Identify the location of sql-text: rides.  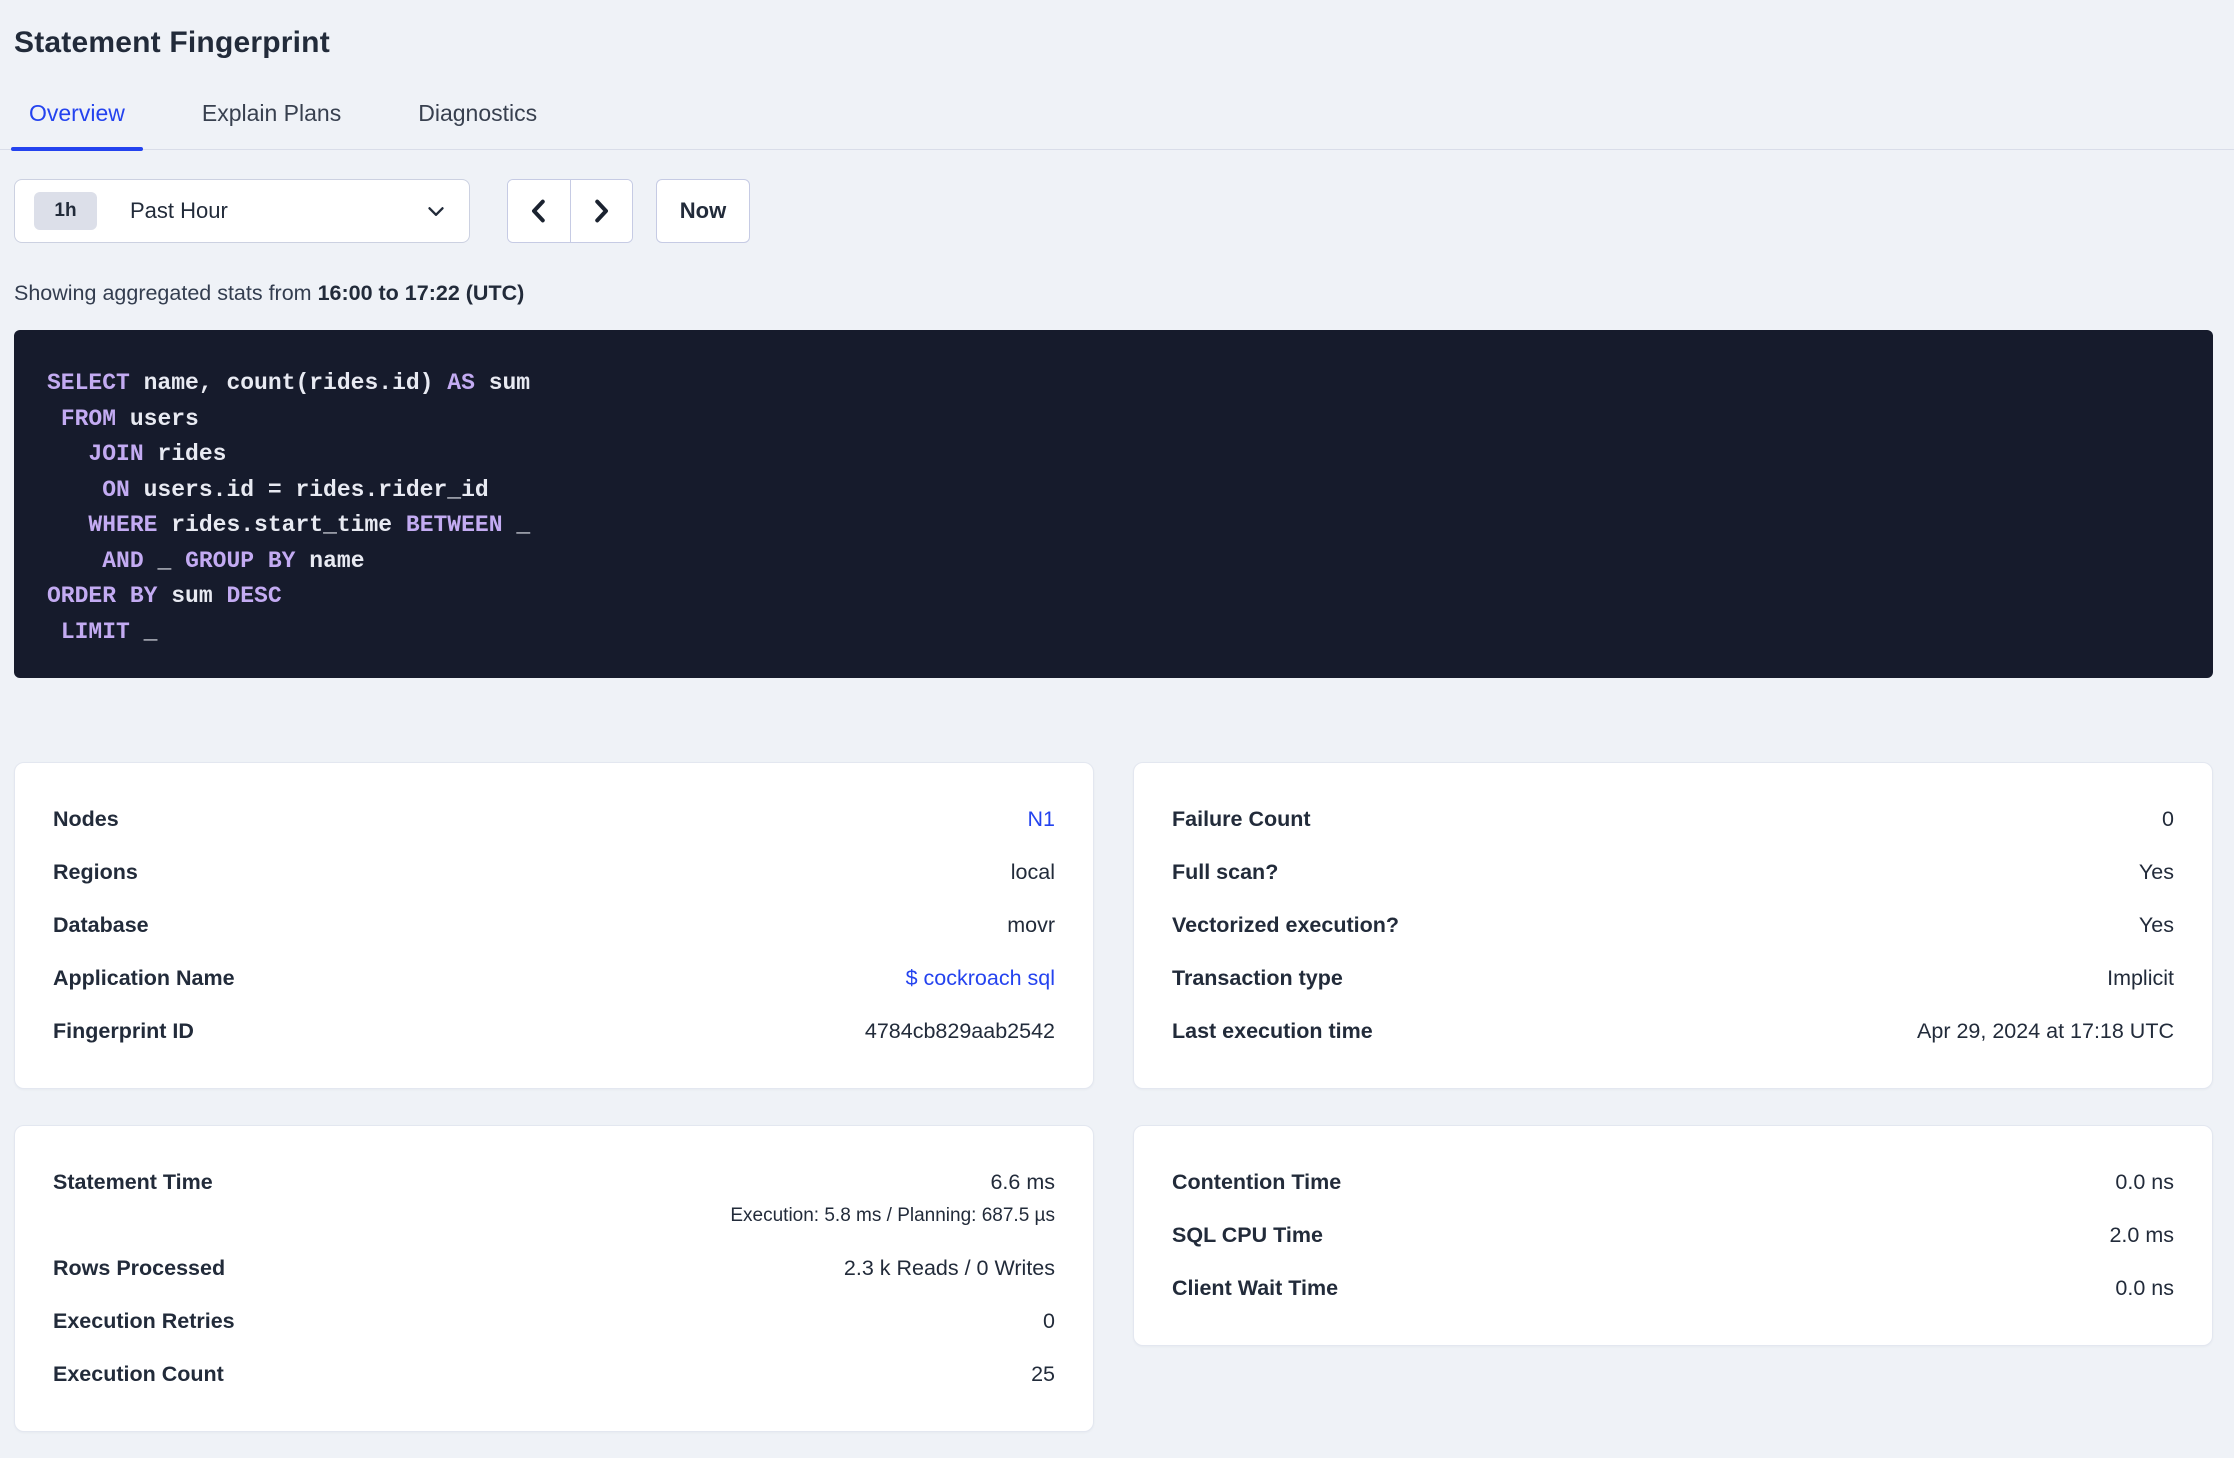
(185, 454).